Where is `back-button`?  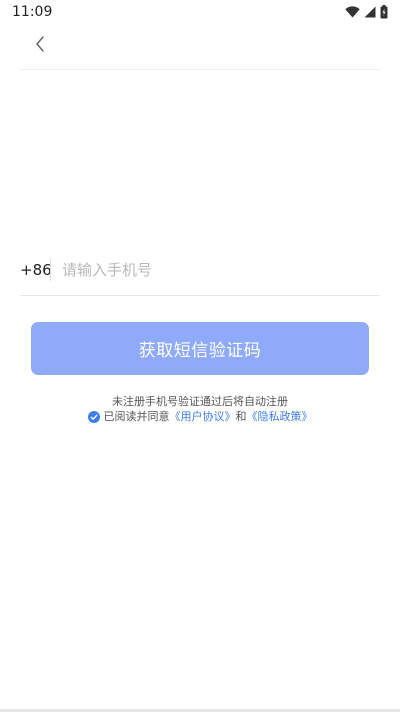
back-button is located at coordinates (40, 46).